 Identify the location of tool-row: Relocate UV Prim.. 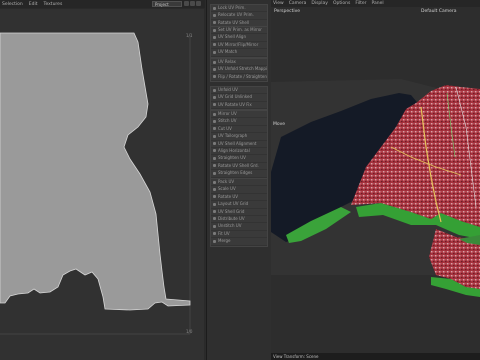
(239, 16).